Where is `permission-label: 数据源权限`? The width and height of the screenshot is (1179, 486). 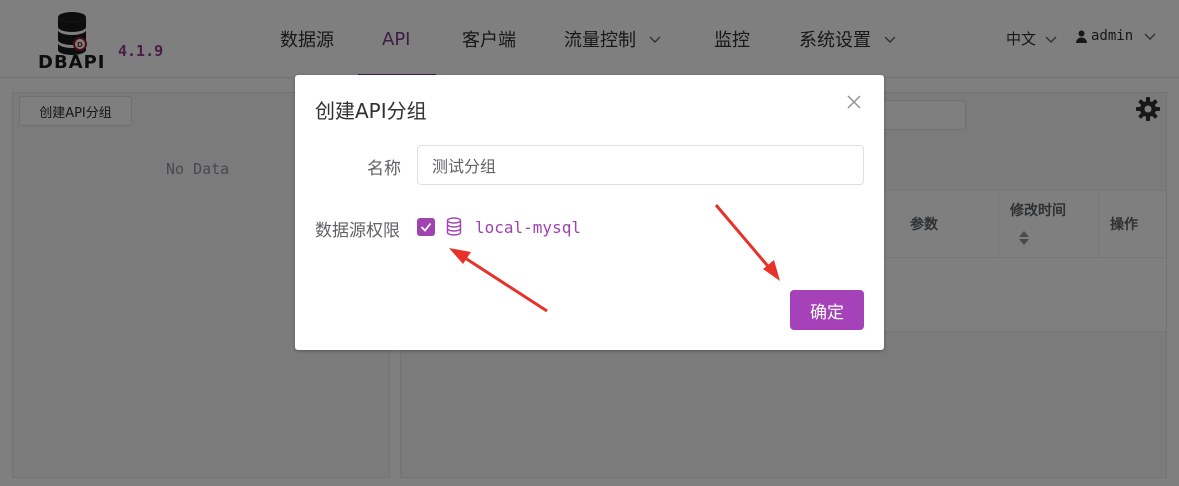 permission-label: 数据源权限 is located at coordinates (357, 231).